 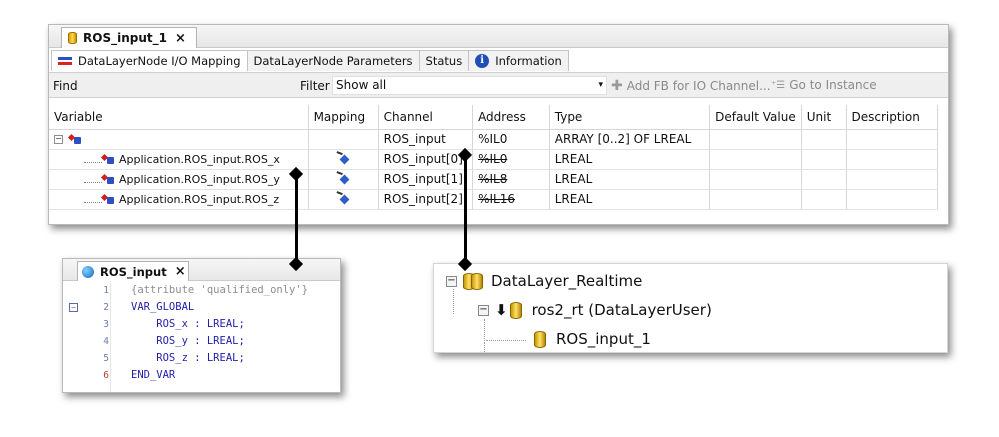 I want to click on column-header-description: Description, so click(x=892, y=117).